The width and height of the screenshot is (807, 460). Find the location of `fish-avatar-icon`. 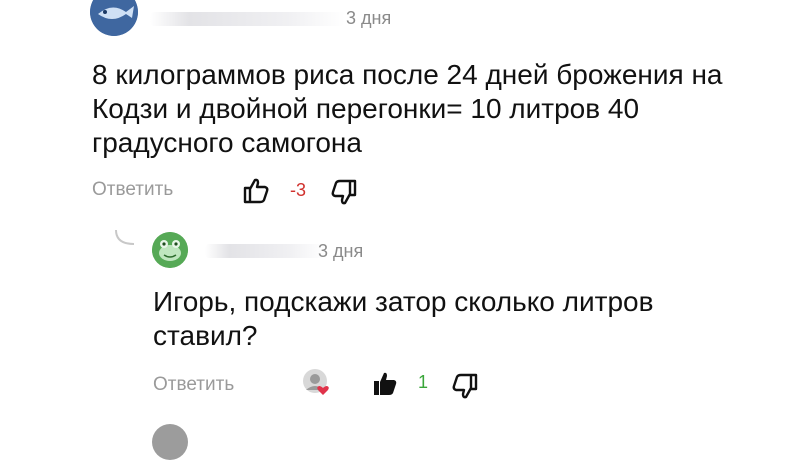

fish-avatar-icon is located at coordinates (114, 18).